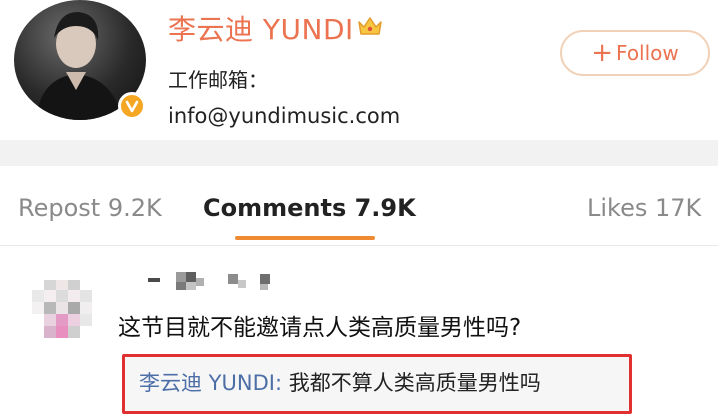  Describe the element at coordinates (60, 309) in the screenshot. I see `comment-avatar-pixelated` at that location.